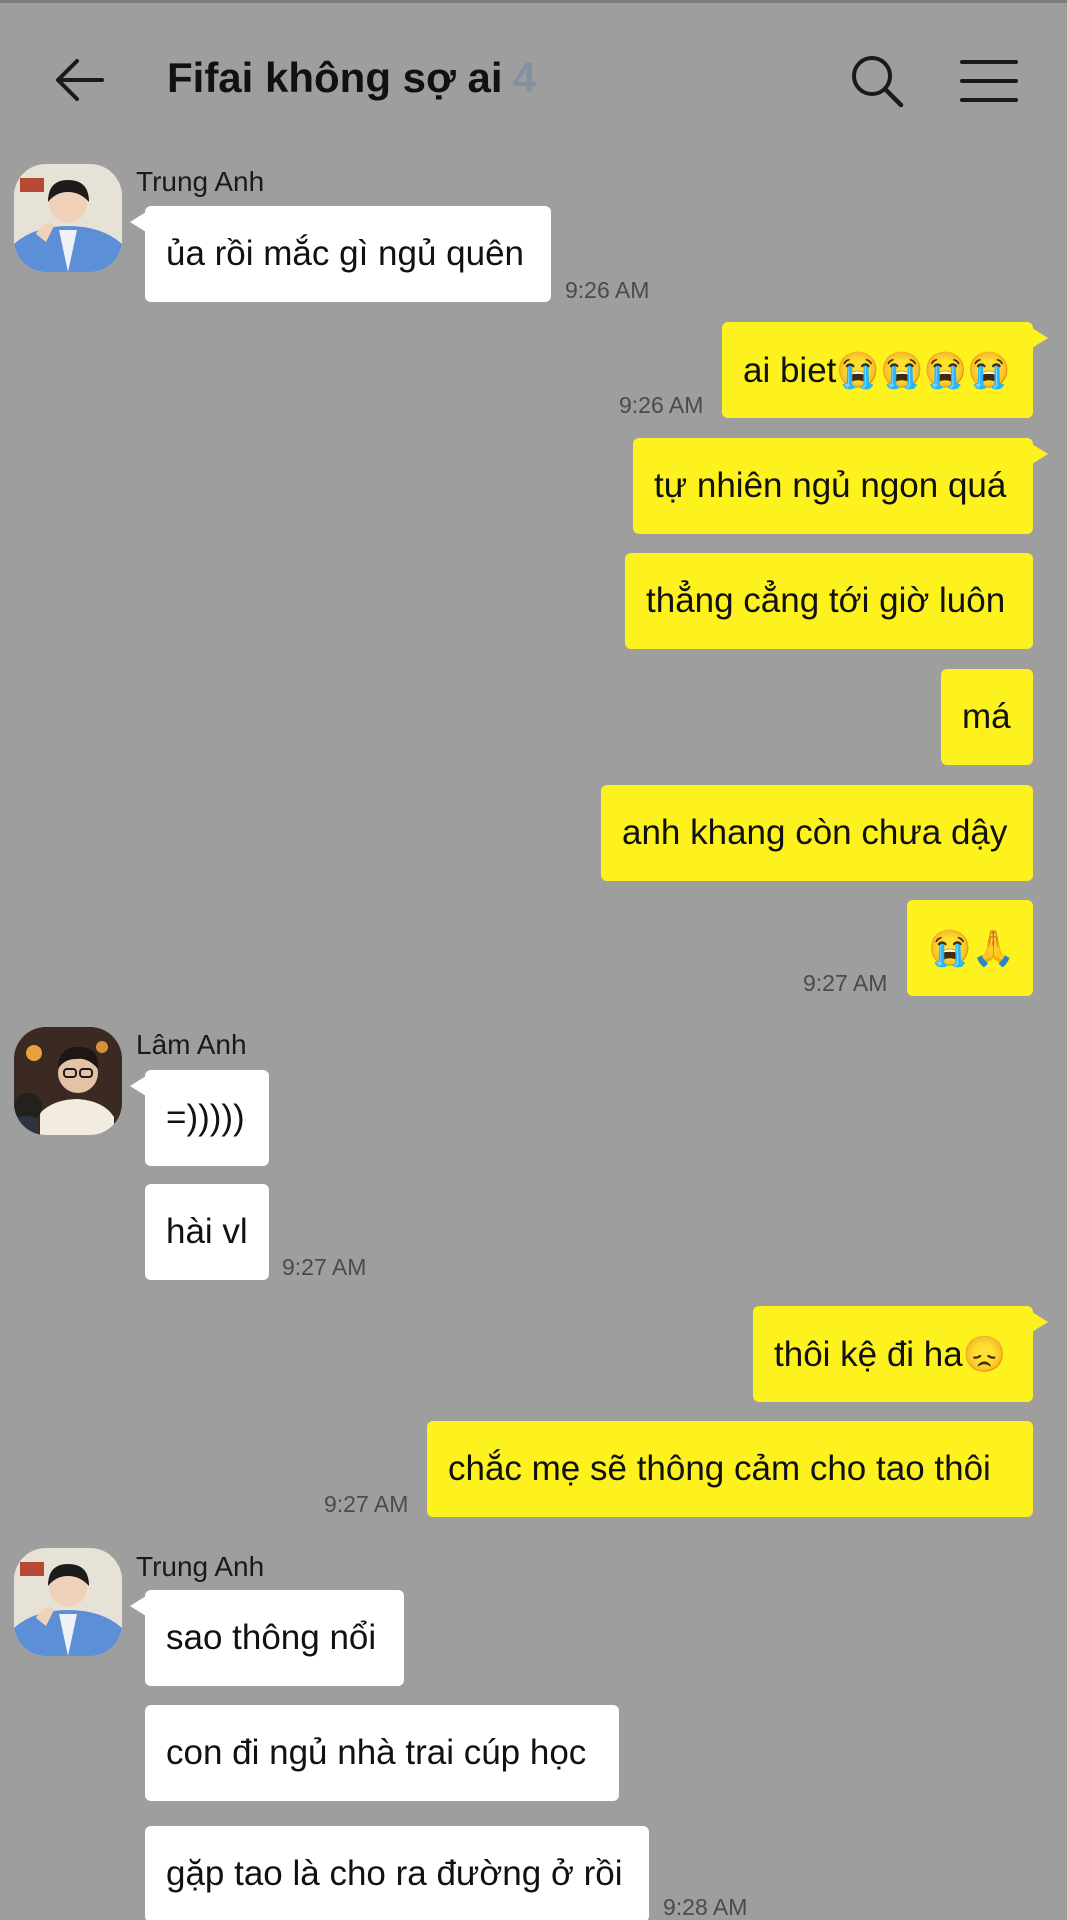 The width and height of the screenshot is (1067, 1920). What do you see at coordinates (376, 1752) in the screenshot?
I see `message-text: con đi ngủ nhà trai cúp học` at bounding box center [376, 1752].